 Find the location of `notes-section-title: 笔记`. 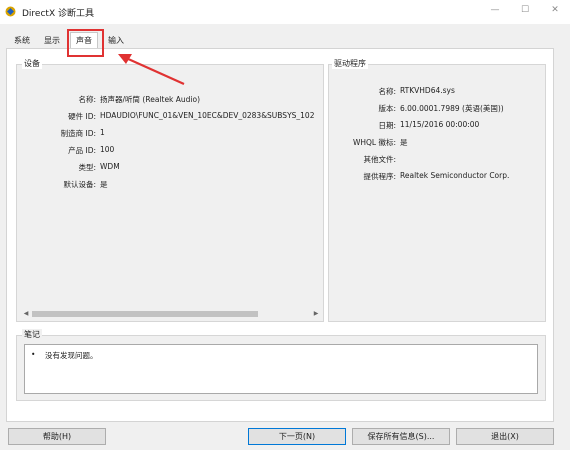

notes-section-title: 笔记 is located at coordinates (32, 334).